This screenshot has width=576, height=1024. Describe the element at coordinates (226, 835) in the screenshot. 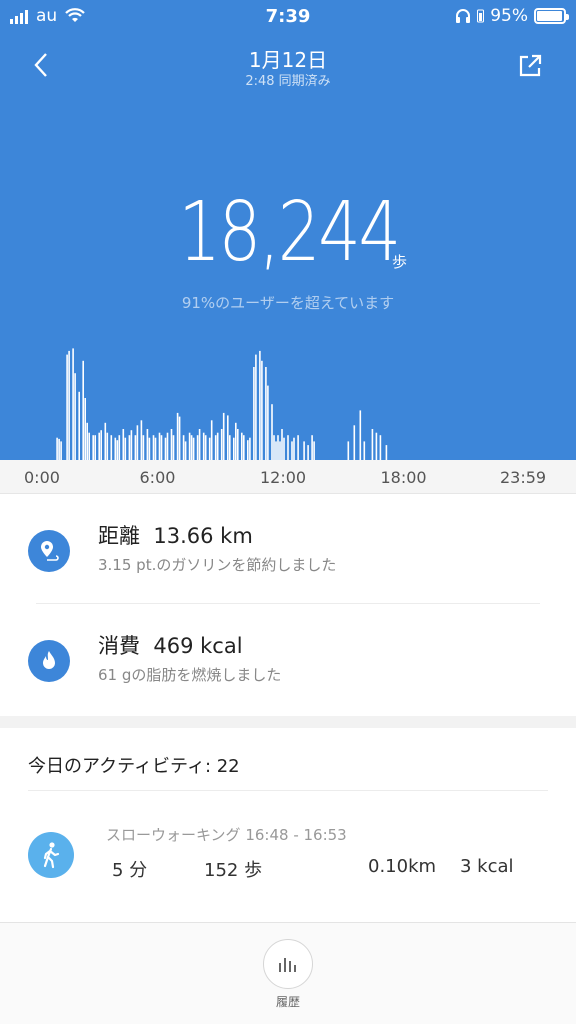

I see `activity-name: スローウォーキング 16:48 - 16:53` at that location.